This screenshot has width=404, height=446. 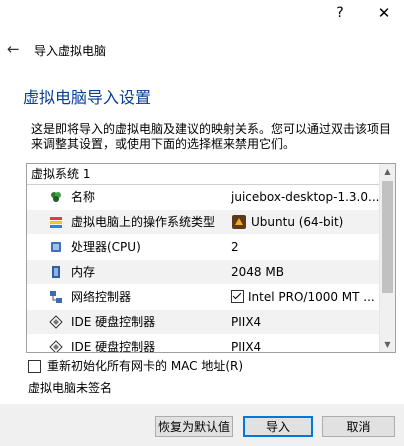 I want to click on scroll-down-icon: ▼, so click(x=387, y=344).